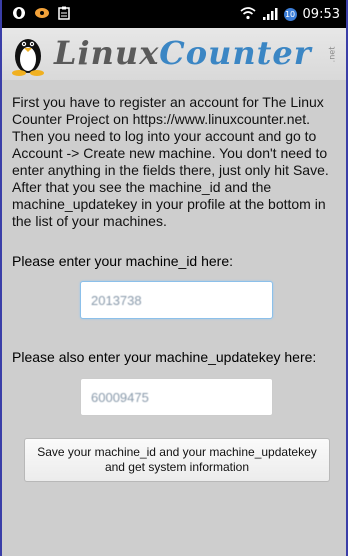  Describe the element at coordinates (42, 14) in the screenshot. I see `ubuntu-icon` at that location.